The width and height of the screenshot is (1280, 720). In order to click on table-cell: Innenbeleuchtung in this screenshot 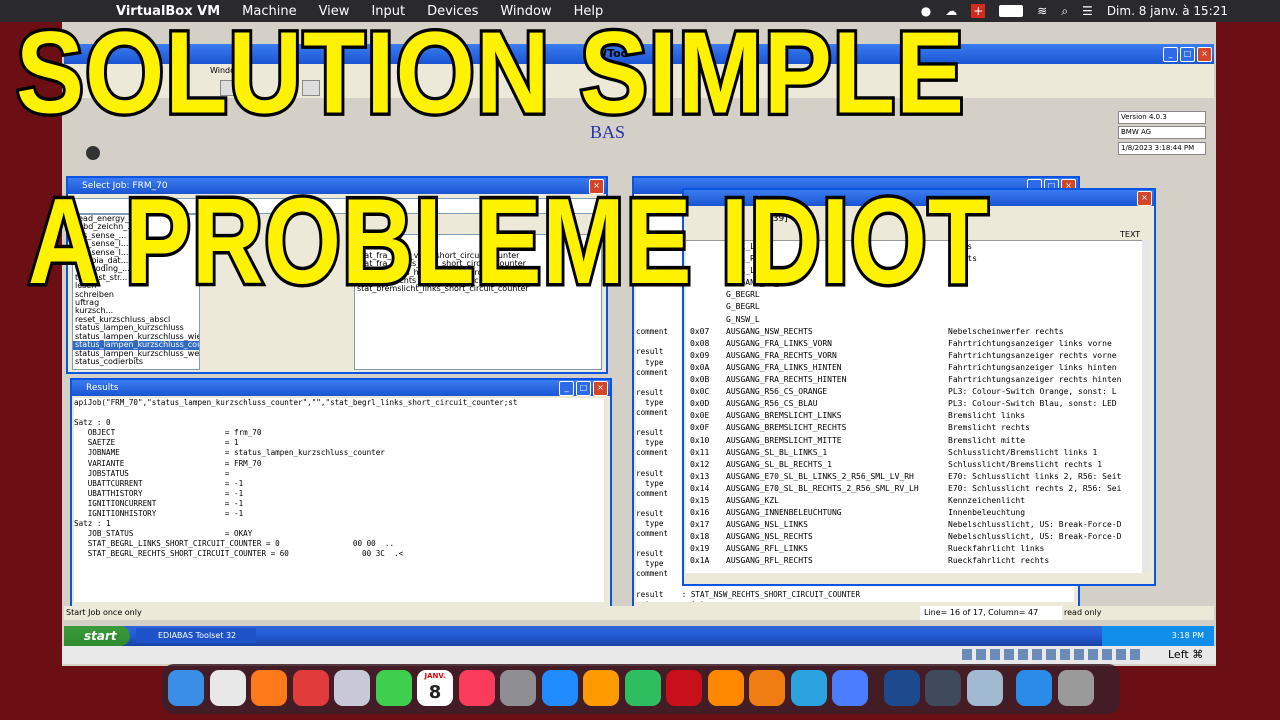, I will do `click(987, 513)`.